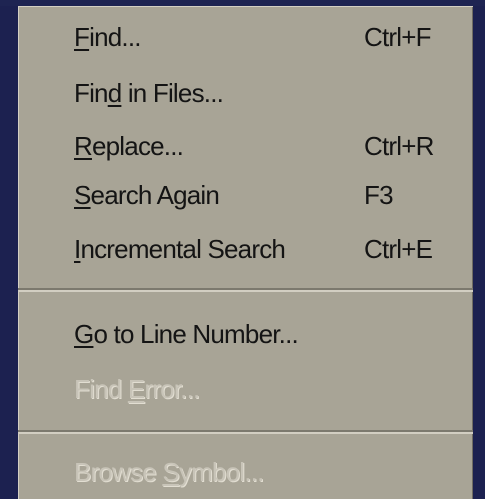  I want to click on desktop-background-left, so click(9, 249).